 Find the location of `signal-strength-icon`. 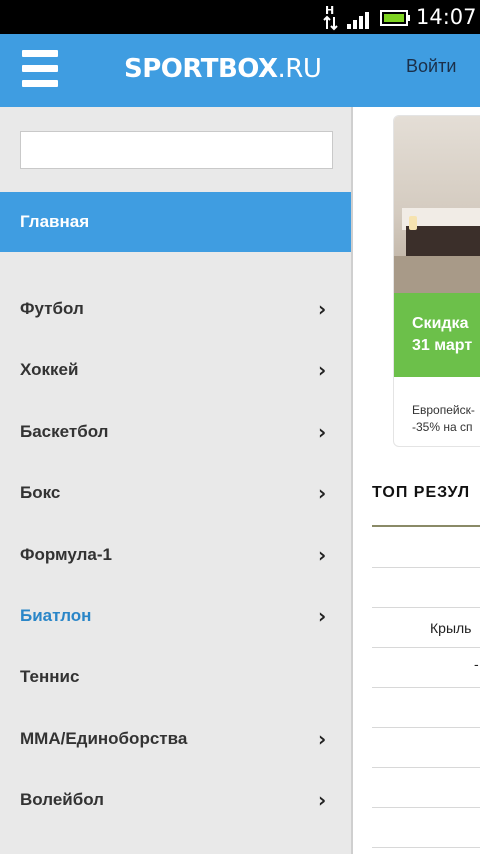

signal-strength-icon is located at coordinates (358, 20).